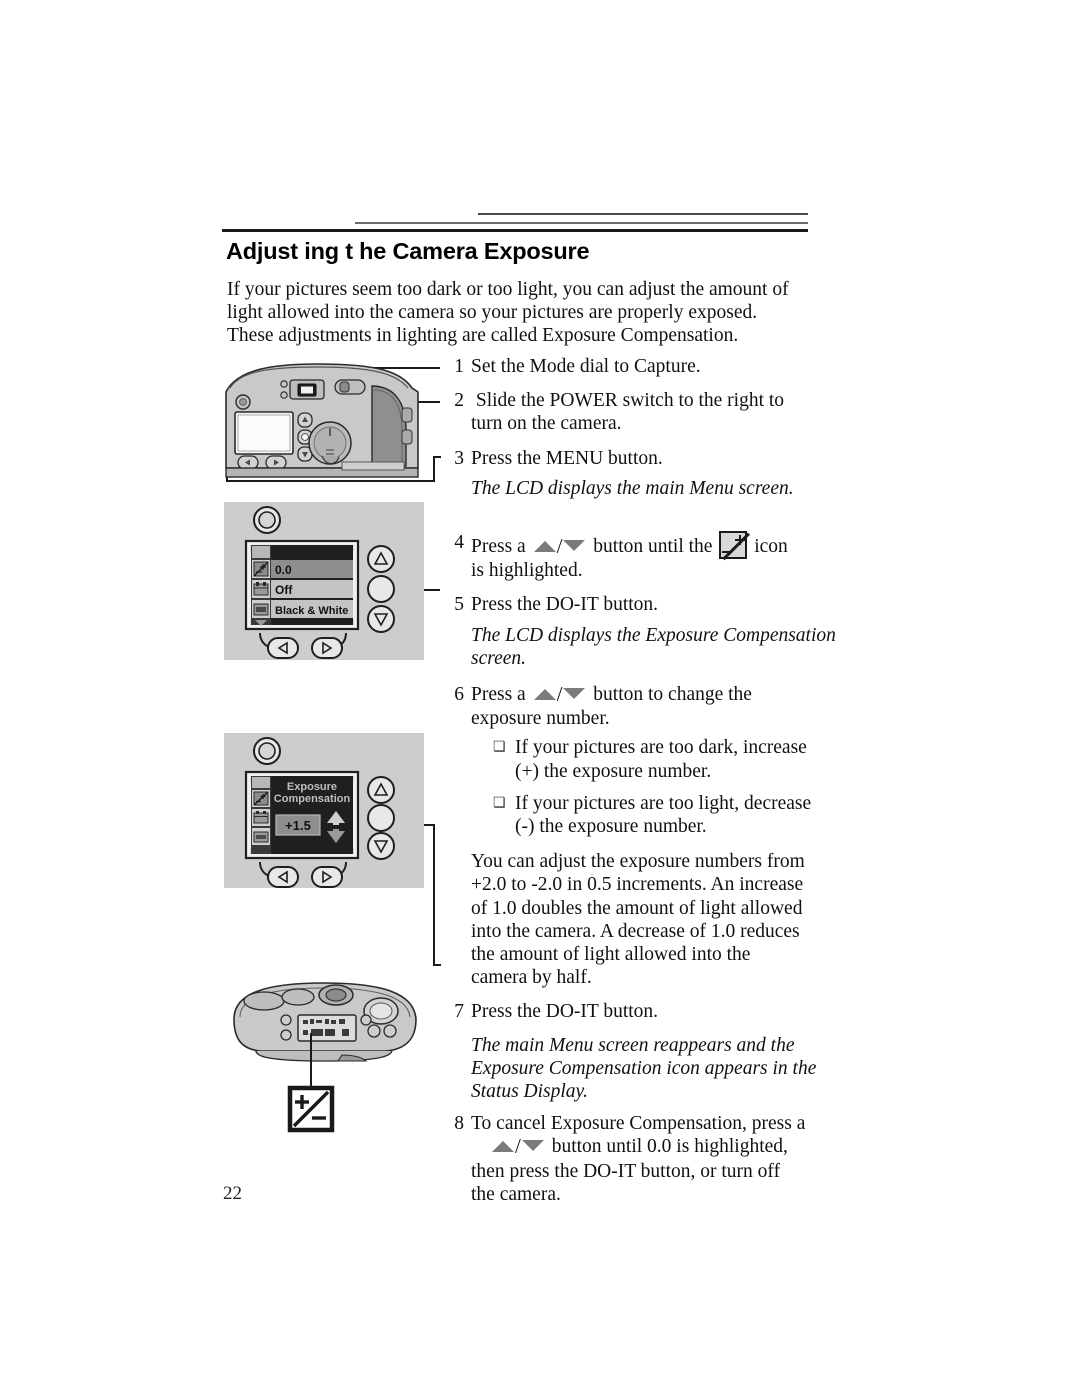 The height and width of the screenshot is (1397, 1080). I want to click on bullet-2-line-2: (-) the exposure number., so click(611, 827).